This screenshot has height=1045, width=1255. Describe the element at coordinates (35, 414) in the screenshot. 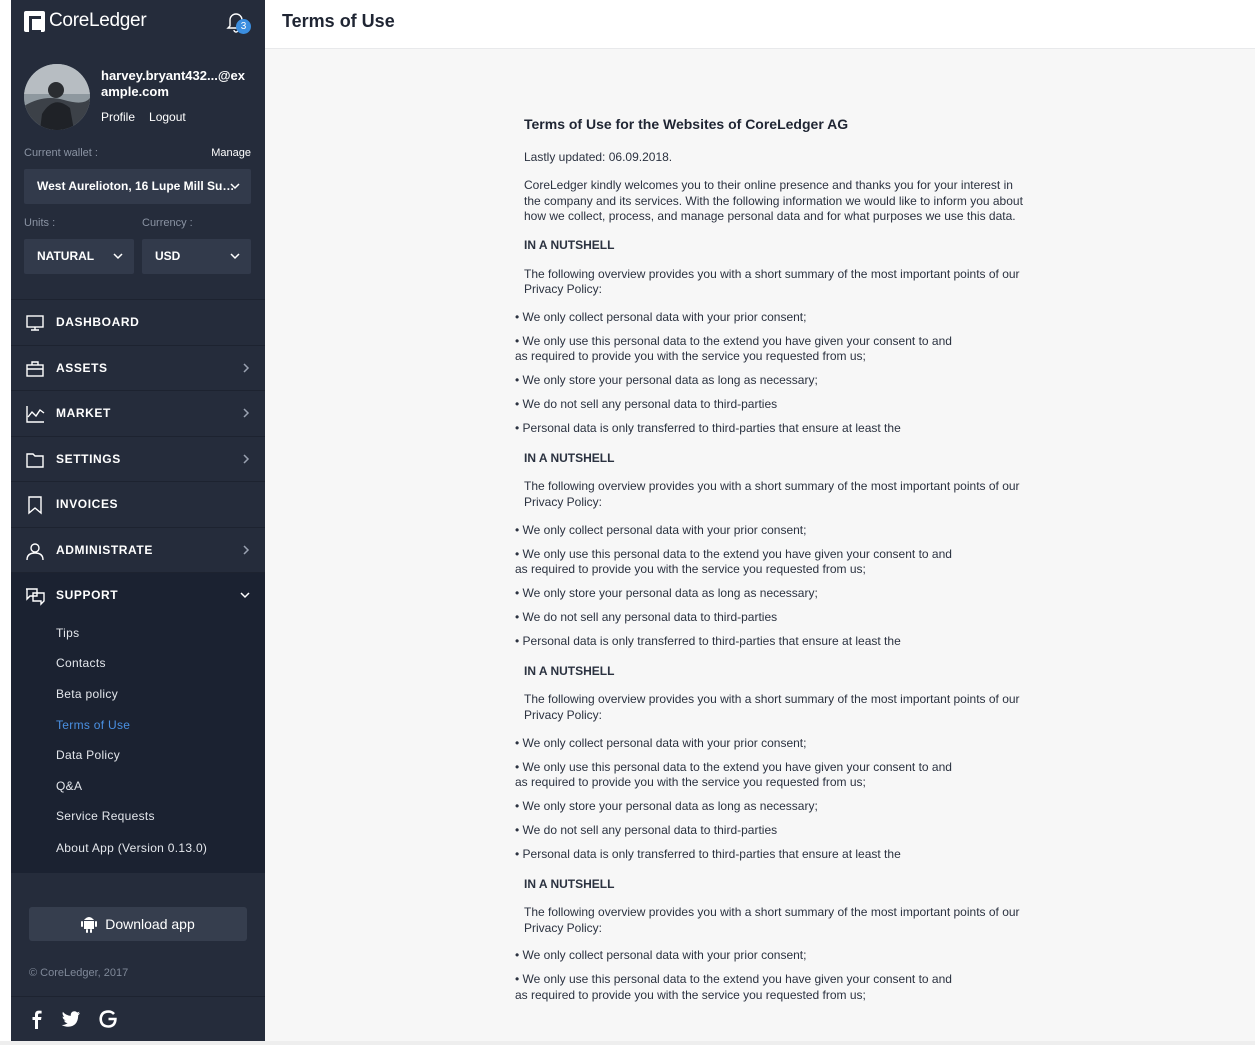

I see `chart-line-icon` at that location.